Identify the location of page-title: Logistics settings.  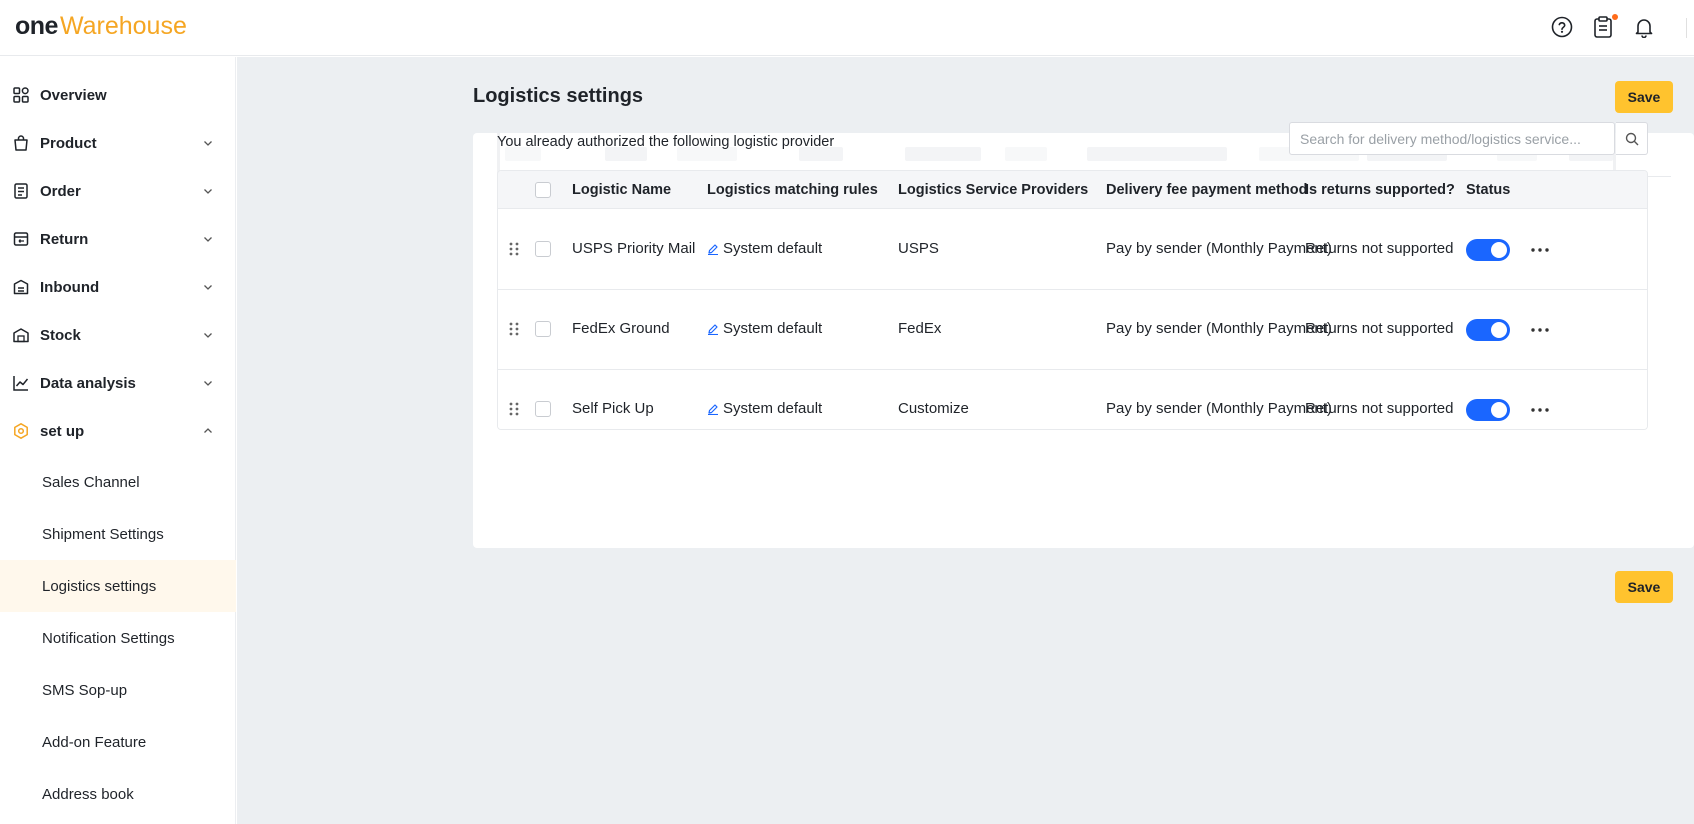
(558, 96).